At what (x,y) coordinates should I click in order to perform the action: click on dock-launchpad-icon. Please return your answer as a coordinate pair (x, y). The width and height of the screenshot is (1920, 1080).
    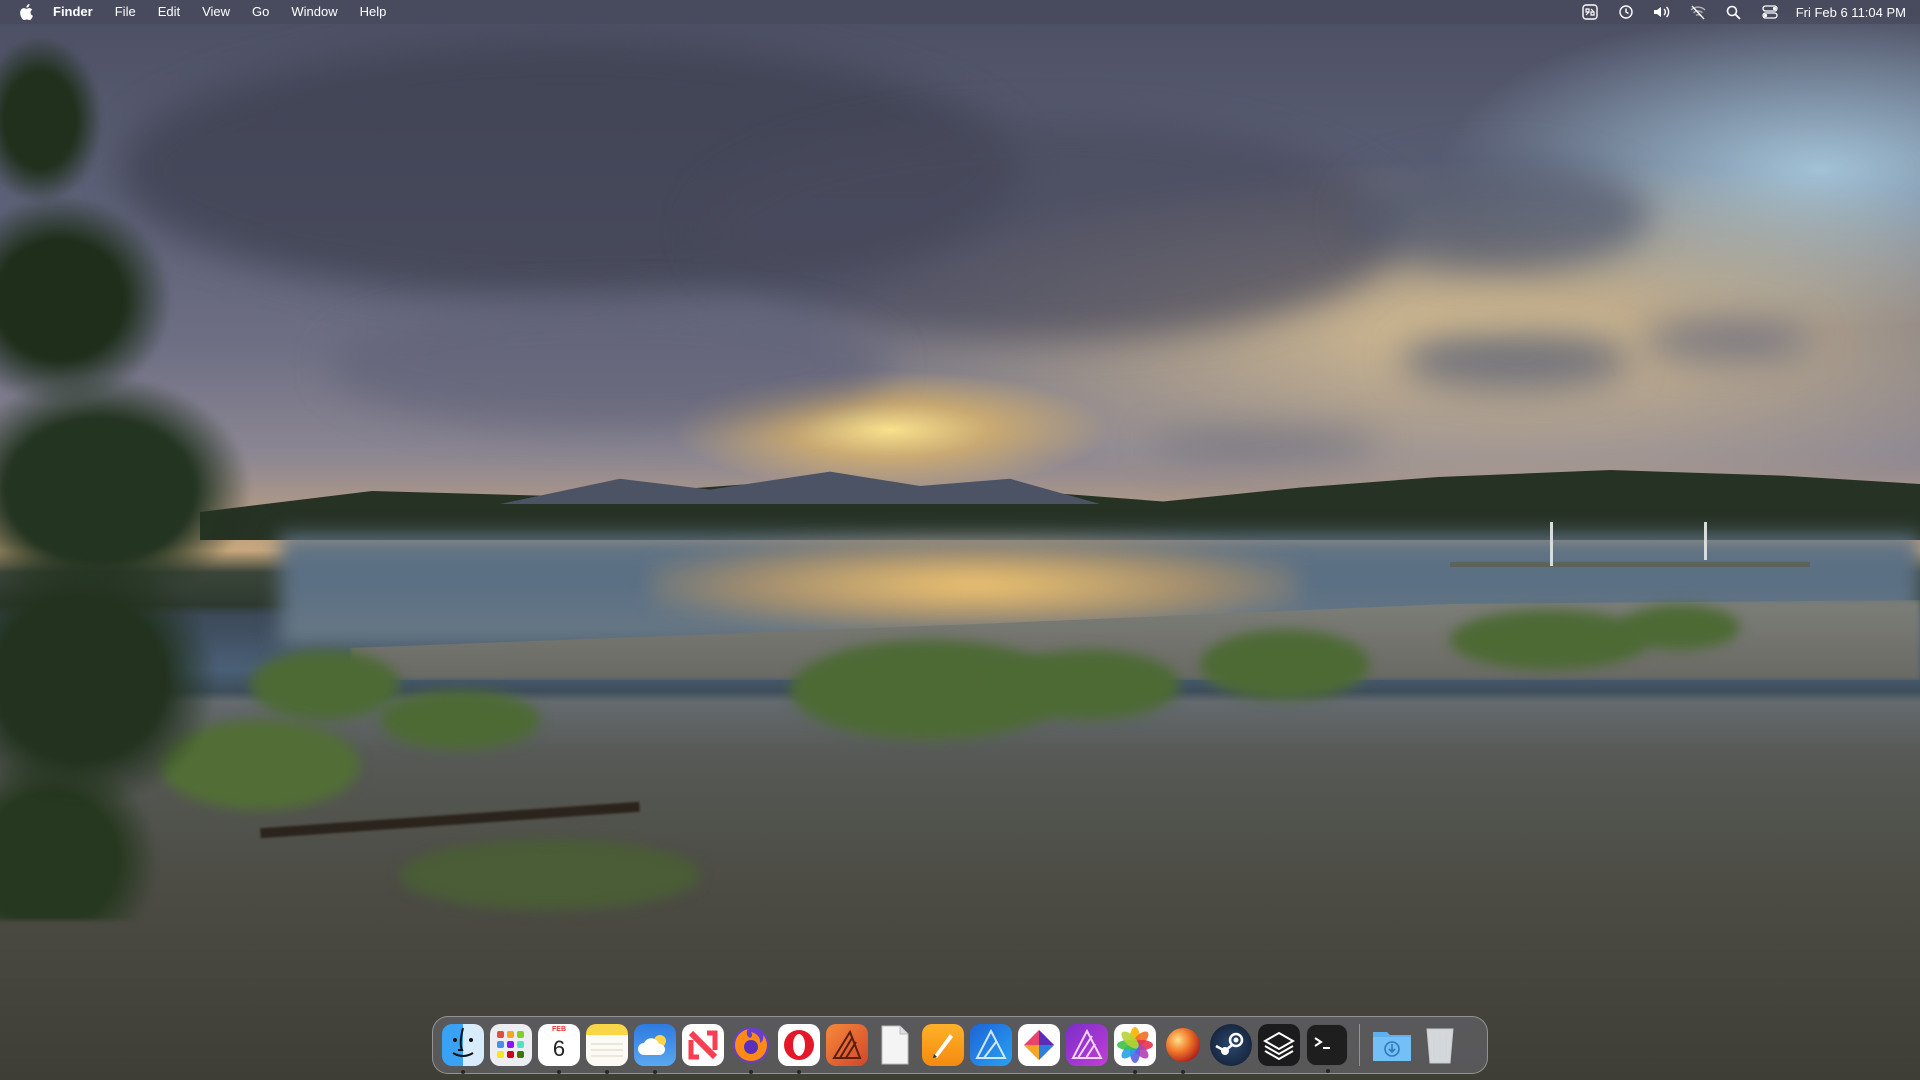
    Looking at the image, I should click on (511, 1045).